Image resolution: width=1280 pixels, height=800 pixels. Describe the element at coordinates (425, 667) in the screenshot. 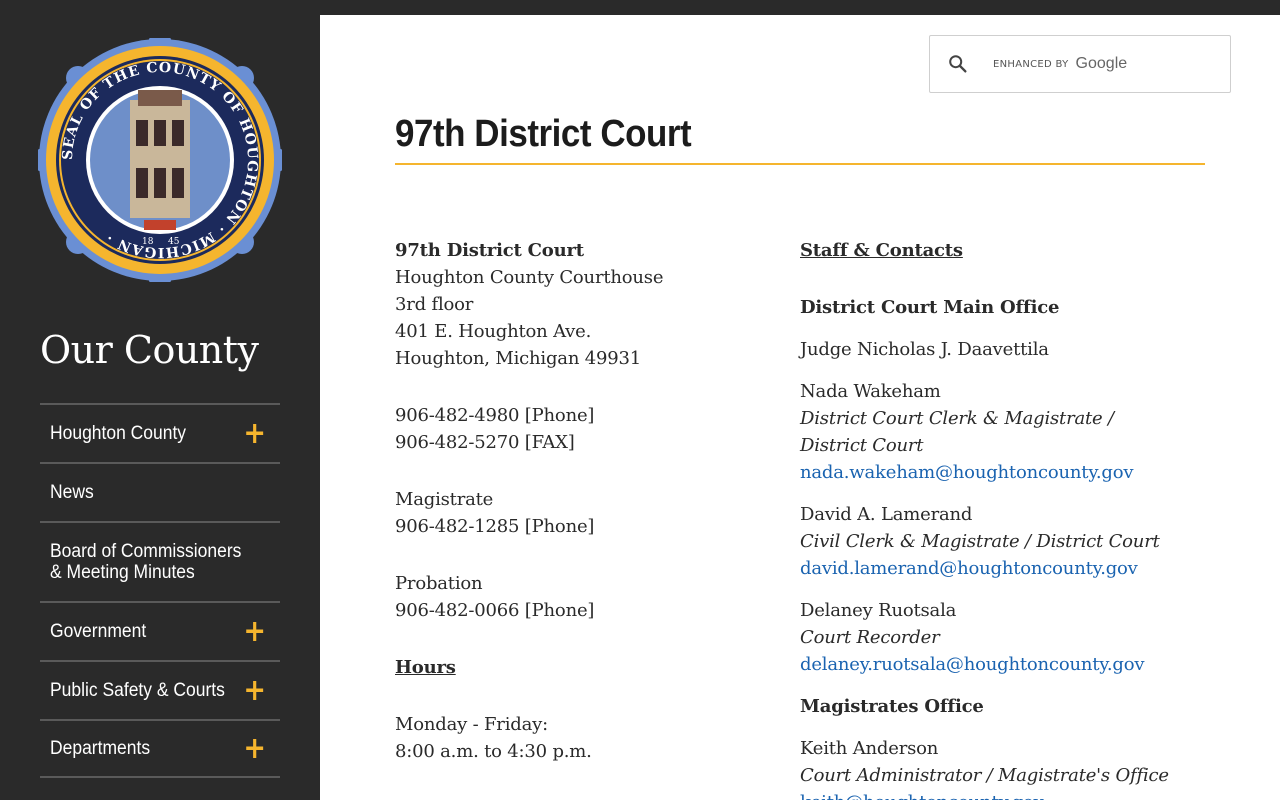

I see `hours-heading: Hours` at that location.